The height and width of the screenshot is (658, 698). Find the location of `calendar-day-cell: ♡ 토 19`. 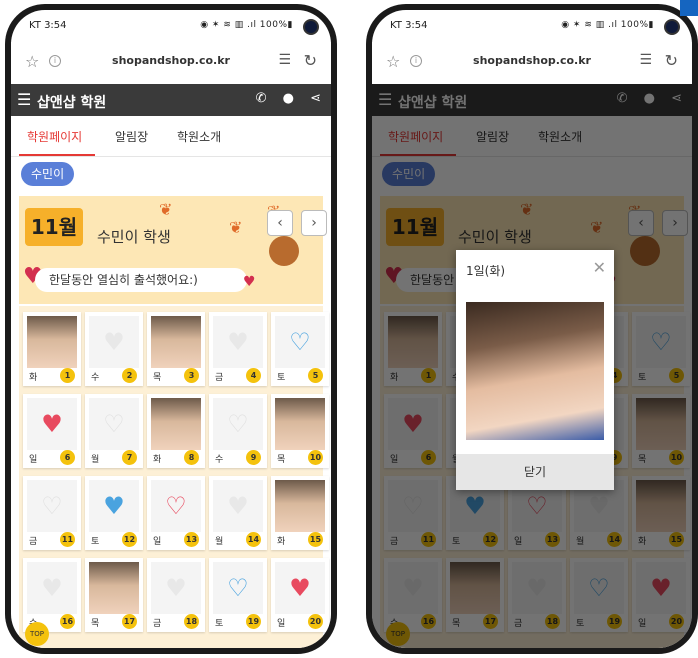

calendar-day-cell: ♡ 토 19 is located at coordinates (238, 595).